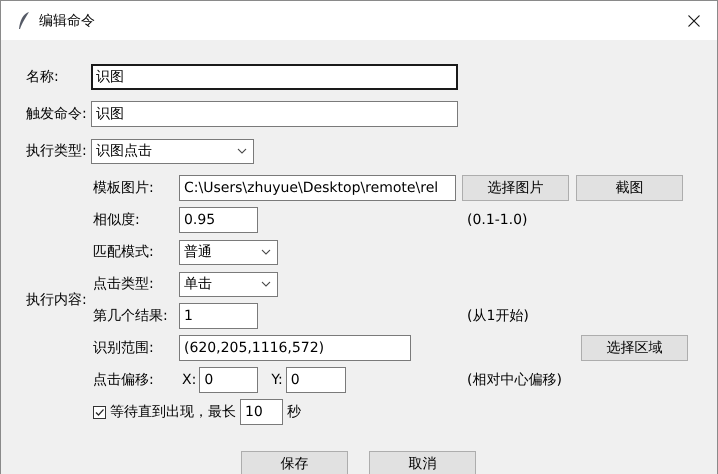 This screenshot has width=718, height=474. What do you see at coordinates (261, 412) in the screenshot?
I see `input-field: 10` at bounding box center [261, 412].